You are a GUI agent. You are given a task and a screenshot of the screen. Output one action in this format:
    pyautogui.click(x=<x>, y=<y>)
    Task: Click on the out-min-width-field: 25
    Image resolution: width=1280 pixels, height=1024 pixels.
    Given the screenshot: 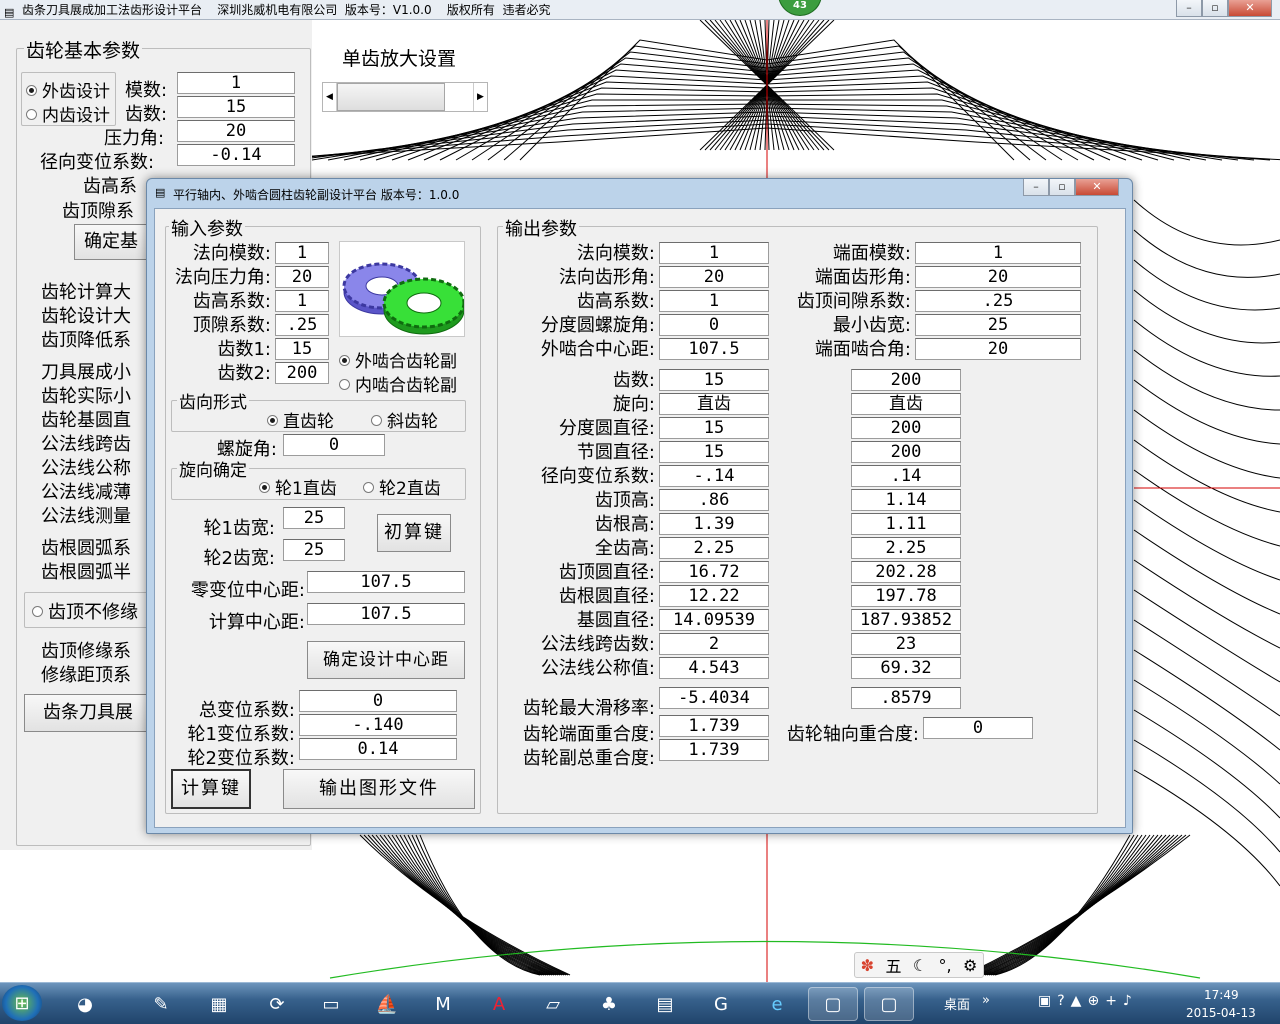 What is the action you would take?
    pyautogui.click(x=998, y=325)
    